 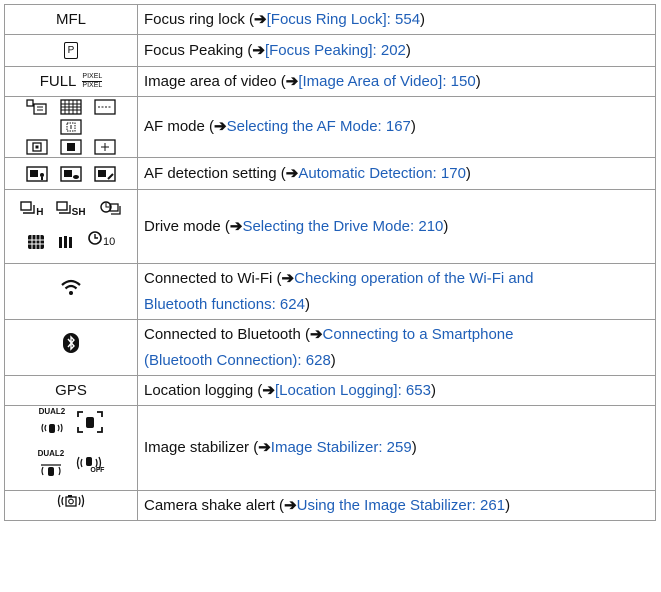 What do you see at coordinates (37, 173) in the screenshot?
I see `detect-human-icon` at bounding box center [37, 173].